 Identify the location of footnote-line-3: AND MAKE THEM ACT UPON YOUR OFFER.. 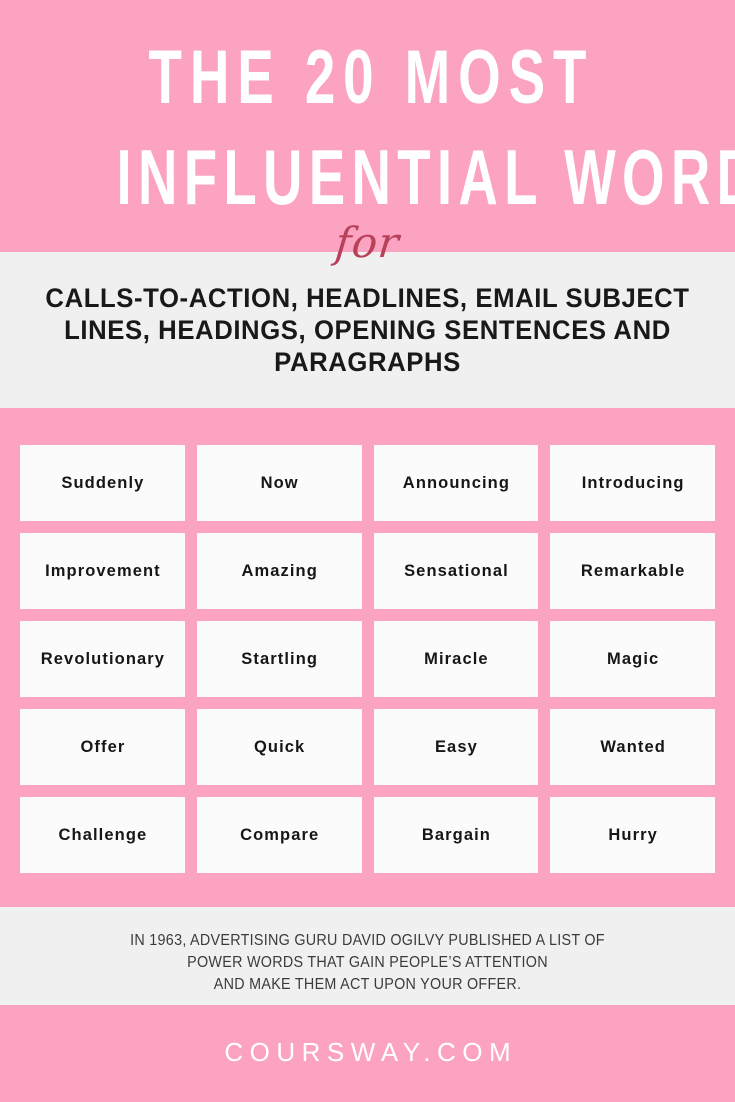
(367, 984).